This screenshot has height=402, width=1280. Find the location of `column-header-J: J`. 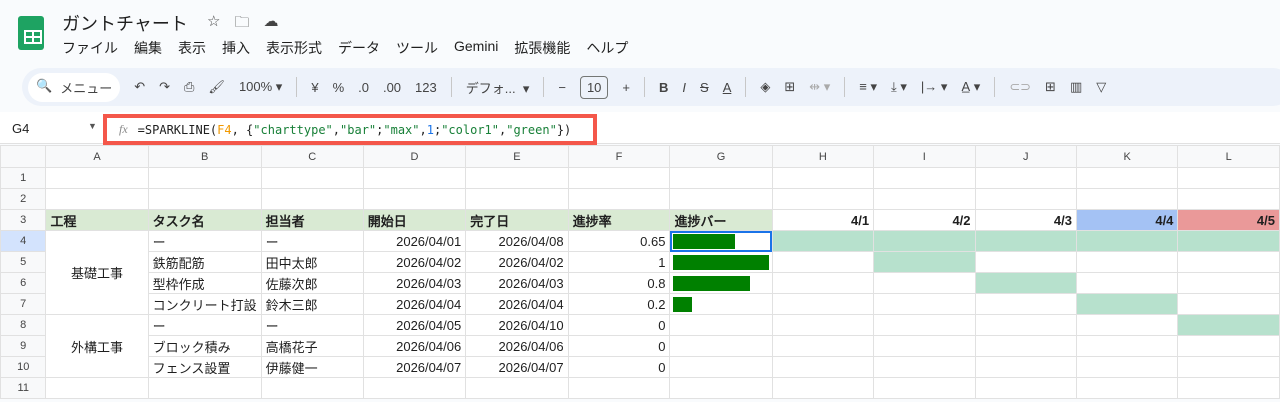

column-header-J: J is located at coordinates (1025, 156).